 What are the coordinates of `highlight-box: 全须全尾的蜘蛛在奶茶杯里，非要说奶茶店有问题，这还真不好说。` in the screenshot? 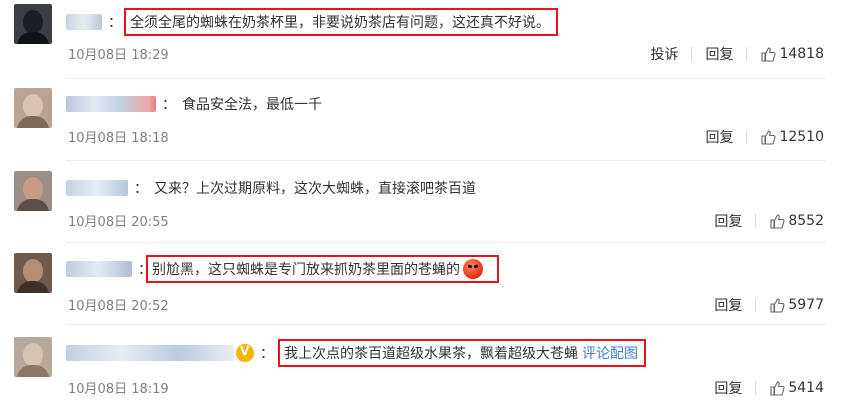 It's located at (341, 22).